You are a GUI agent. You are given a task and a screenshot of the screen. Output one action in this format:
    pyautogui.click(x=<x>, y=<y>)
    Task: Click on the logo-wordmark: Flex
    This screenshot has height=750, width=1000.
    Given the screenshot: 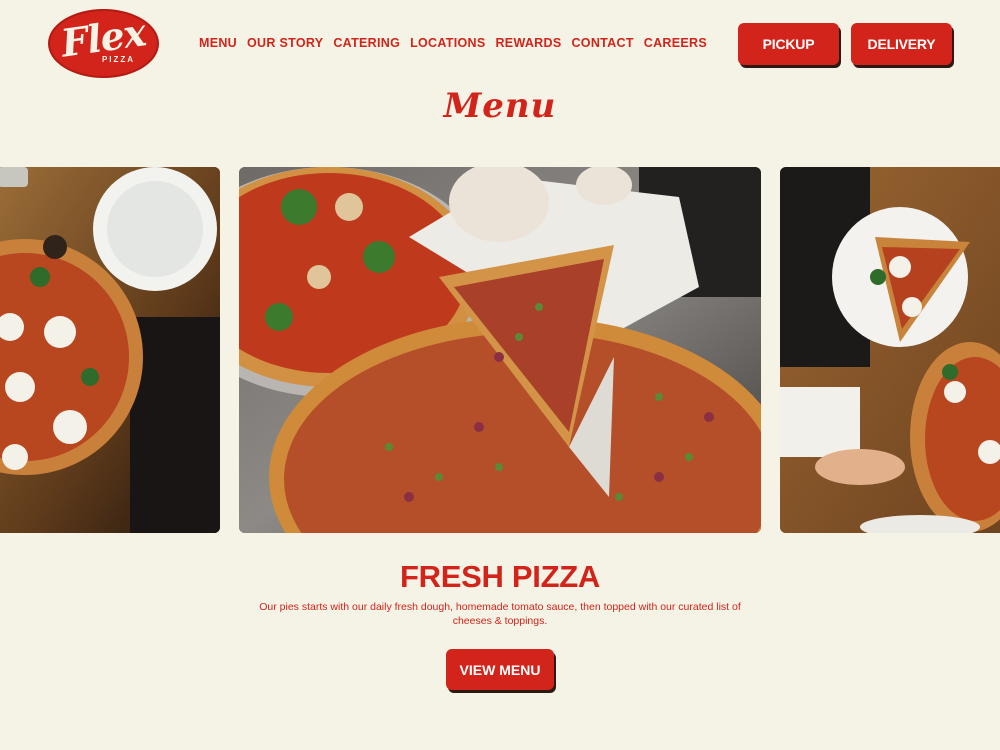 What is the action you would take?
    pyautogui.click(x=103, y=37)
    